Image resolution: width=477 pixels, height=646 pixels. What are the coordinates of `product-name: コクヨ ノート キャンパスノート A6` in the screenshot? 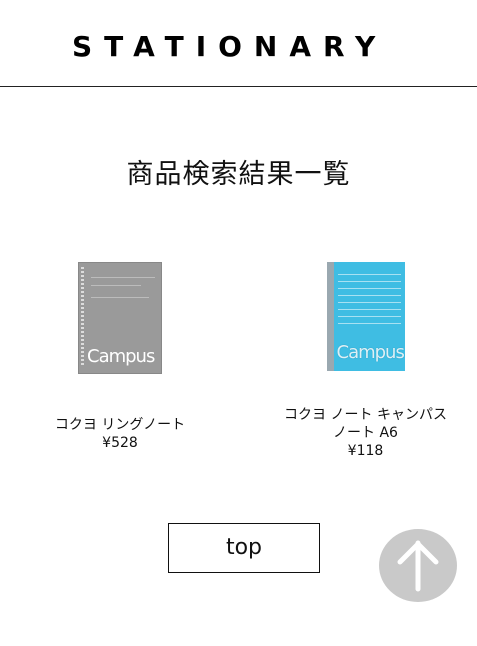 It's located at (365, 424).